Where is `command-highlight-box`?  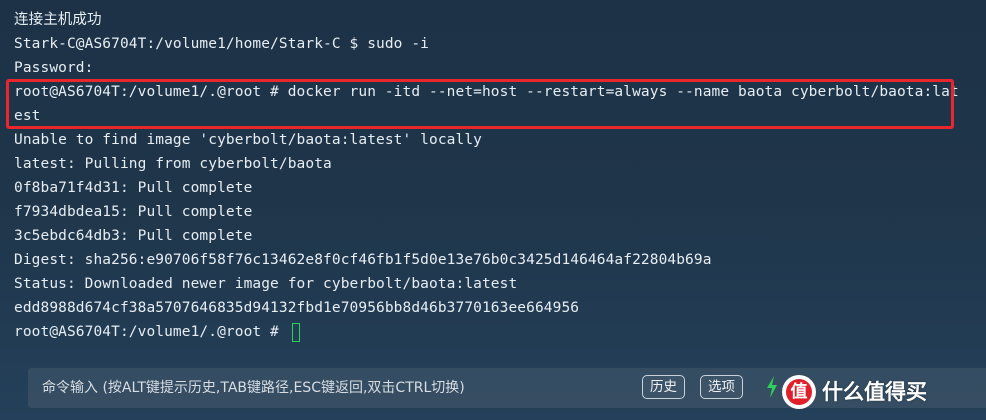 command-highlight-box is located at coordinates (480, 104).